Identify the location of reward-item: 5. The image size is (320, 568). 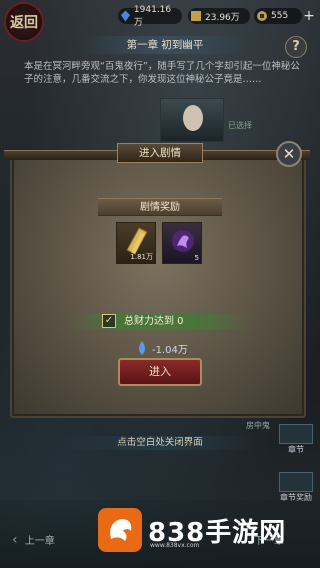
(182, 243).